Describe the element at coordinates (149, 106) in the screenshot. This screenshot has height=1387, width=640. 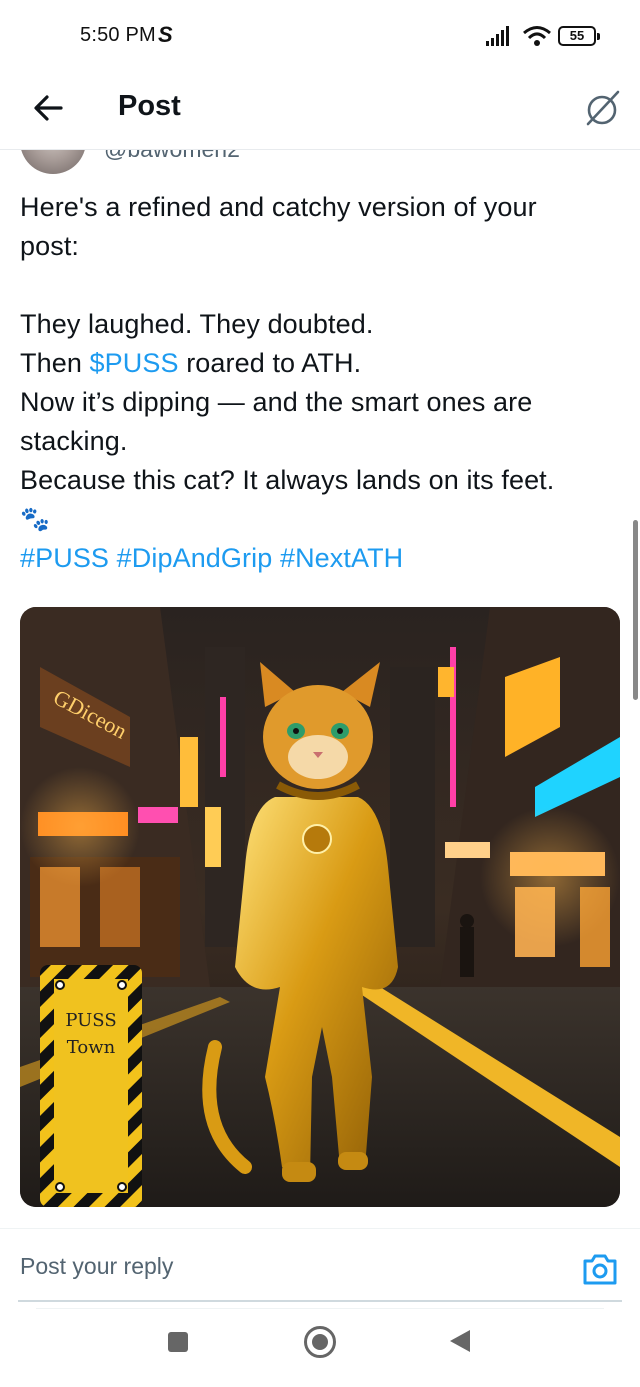
I see `page-title: Post` at that location.